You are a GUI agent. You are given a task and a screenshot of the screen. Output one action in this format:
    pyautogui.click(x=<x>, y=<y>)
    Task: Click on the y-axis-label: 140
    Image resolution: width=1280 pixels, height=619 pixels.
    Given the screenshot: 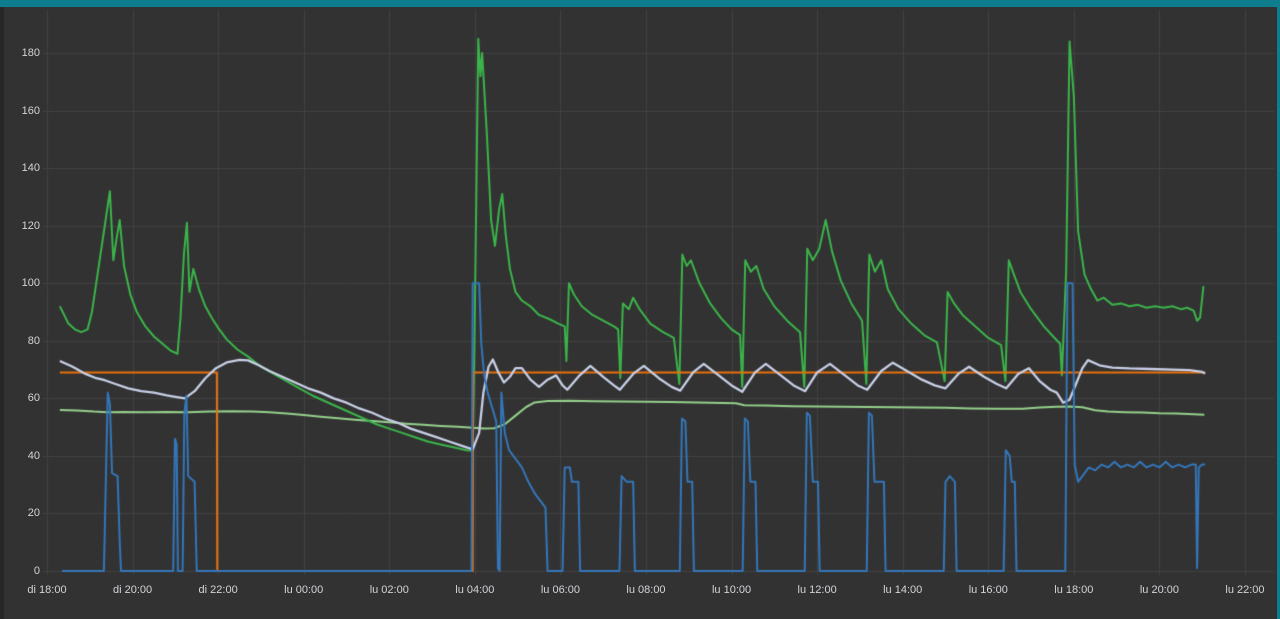 What is the action you would take?
    pyautogui.click(x=30, y=168)
    